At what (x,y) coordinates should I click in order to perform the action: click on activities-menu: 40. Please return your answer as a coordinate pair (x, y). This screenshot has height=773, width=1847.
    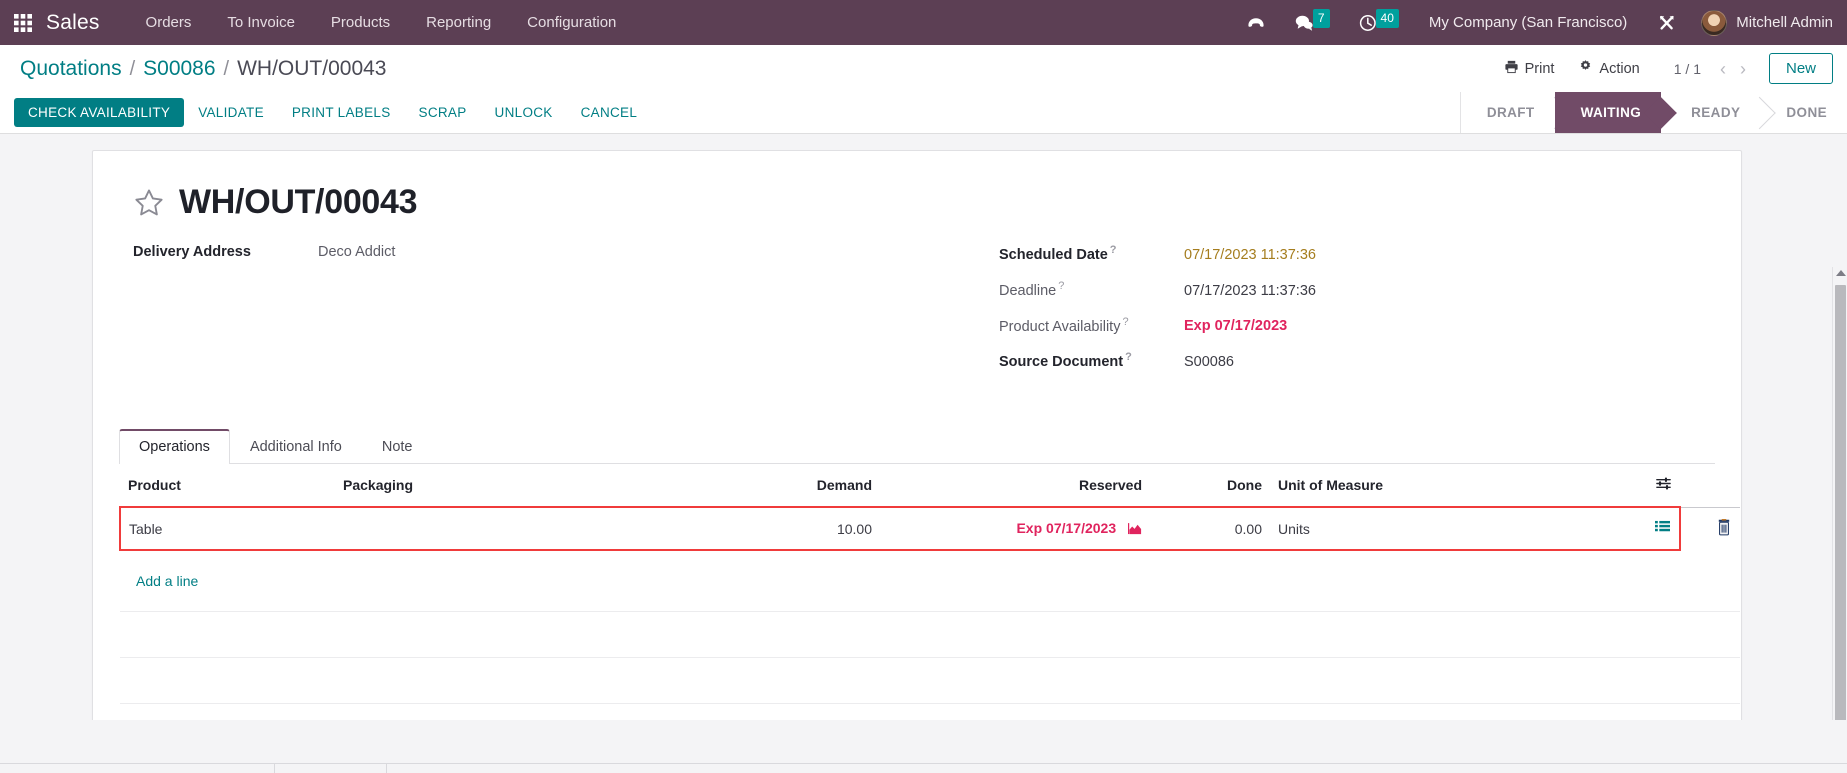
    Looking at the image, I should click on (1378, 22).